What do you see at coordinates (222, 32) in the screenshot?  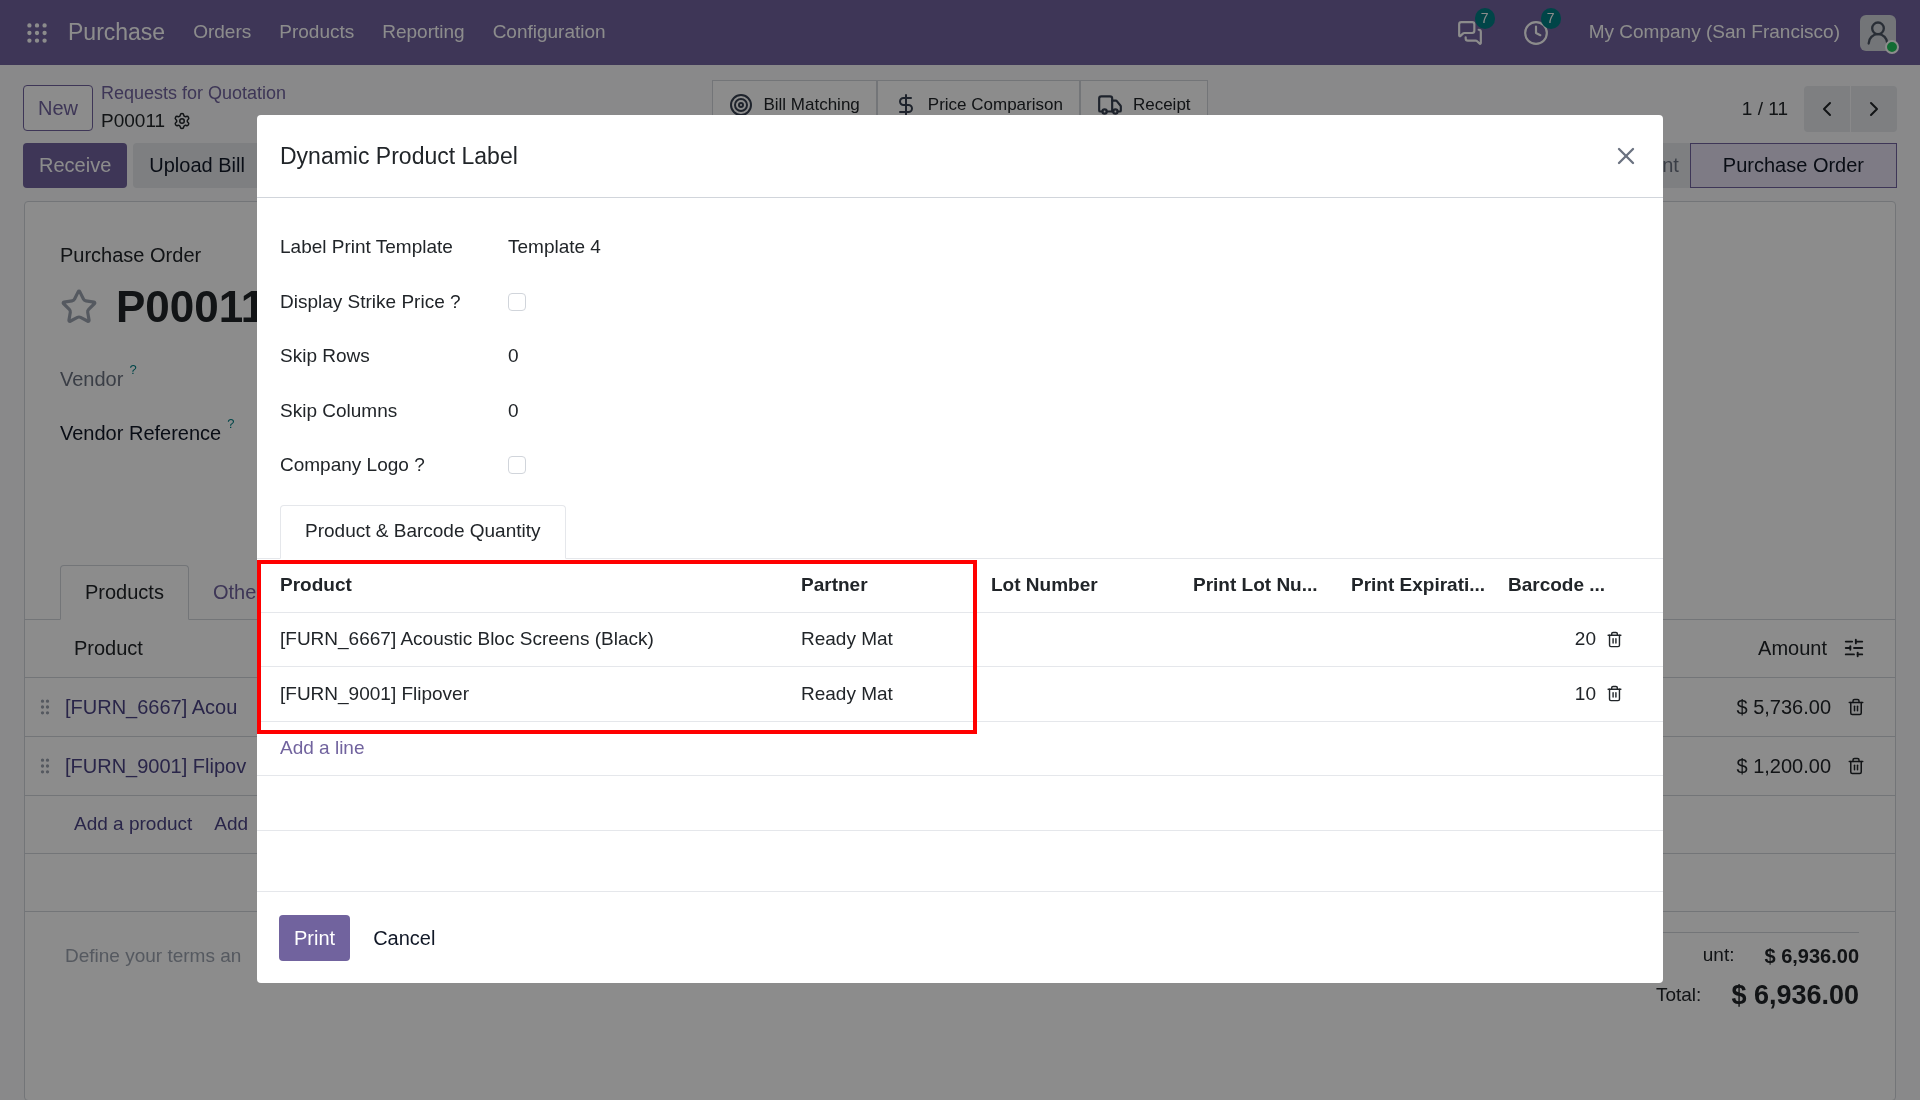 I see `menu-item: Orders` at bounding box center [222, 32].